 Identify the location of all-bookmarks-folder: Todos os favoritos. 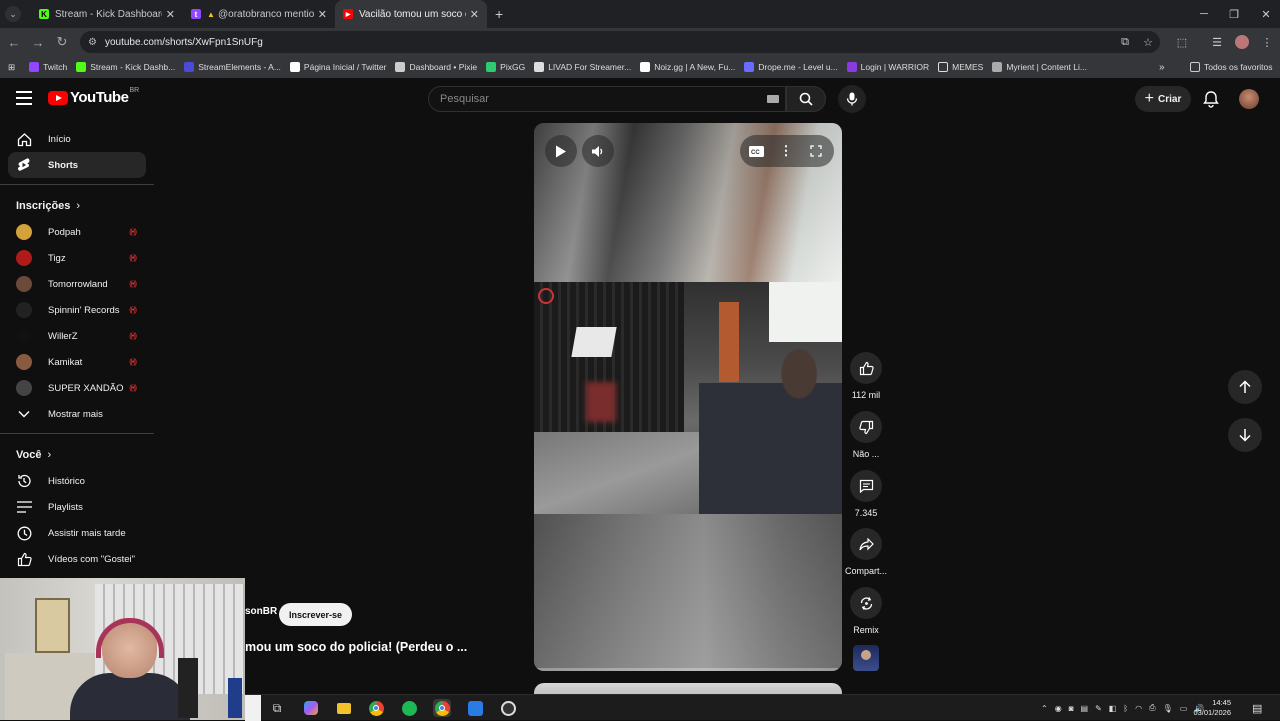
(1231, 67).